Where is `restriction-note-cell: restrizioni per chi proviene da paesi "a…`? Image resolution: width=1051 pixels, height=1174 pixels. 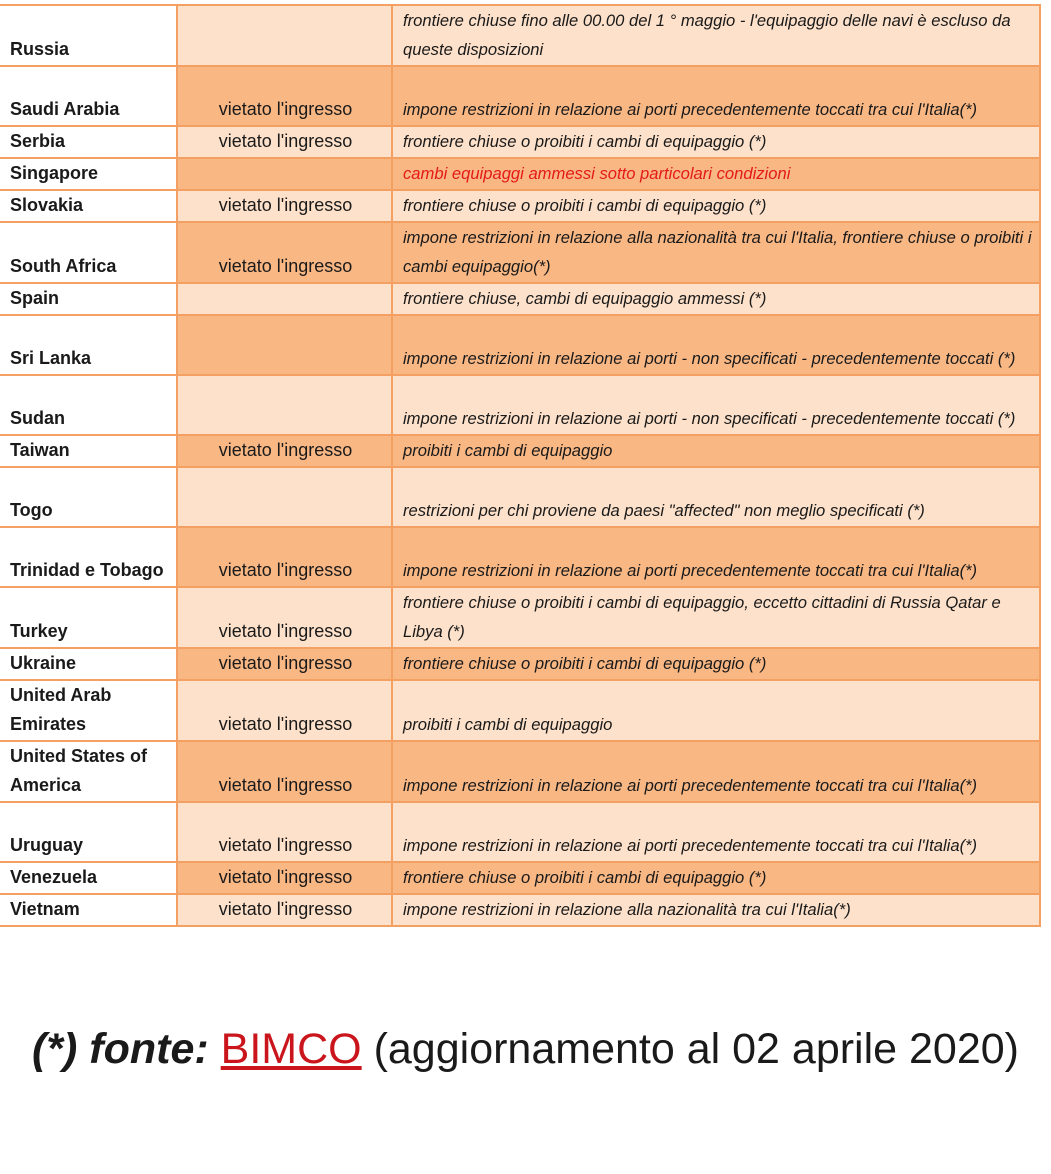
restriction-note-cell: restrizioni per chi proviene da paesi "a… is located at coordinates (716, 497).